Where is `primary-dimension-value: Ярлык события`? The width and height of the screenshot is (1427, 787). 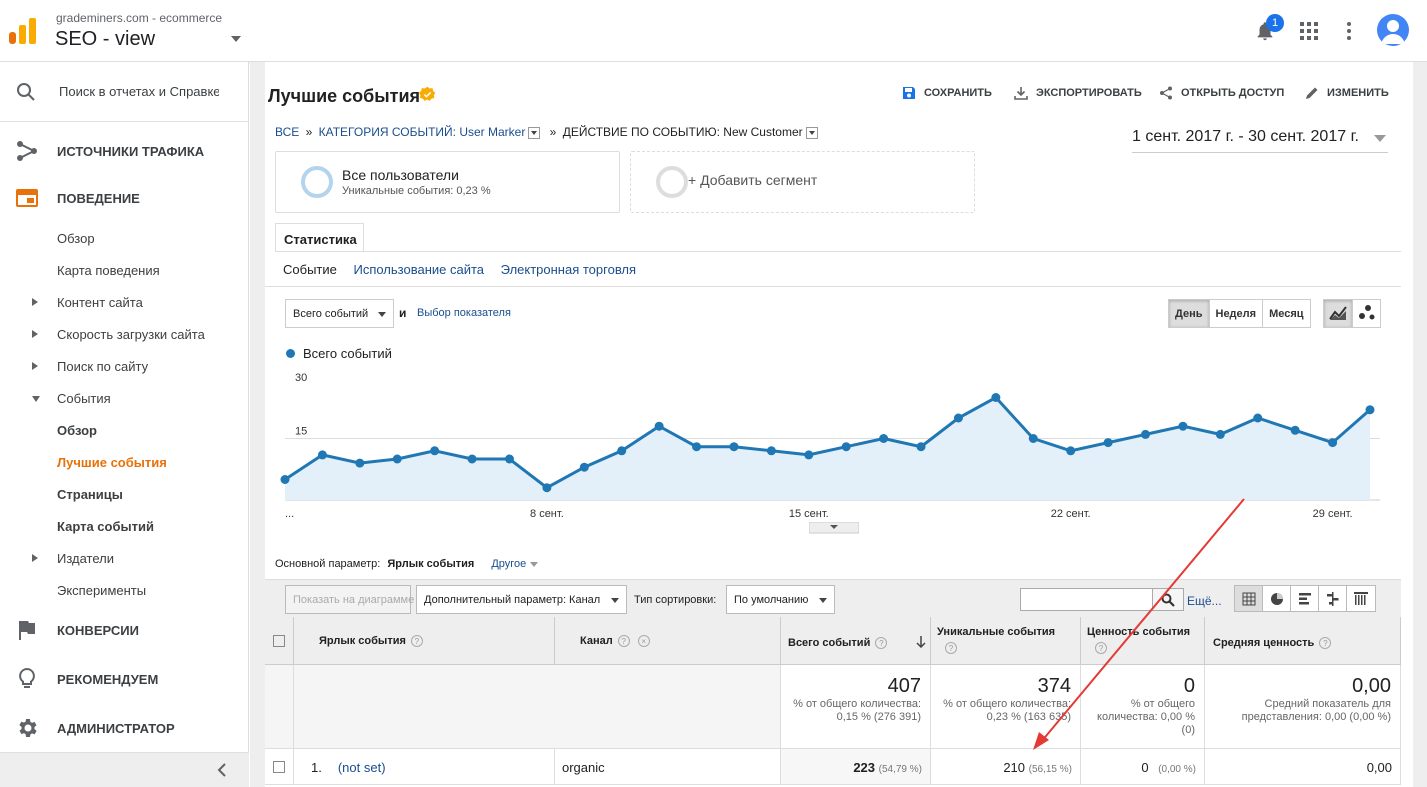
primary-dimension-value: Ярлык события is located at coordinates (430, 564).